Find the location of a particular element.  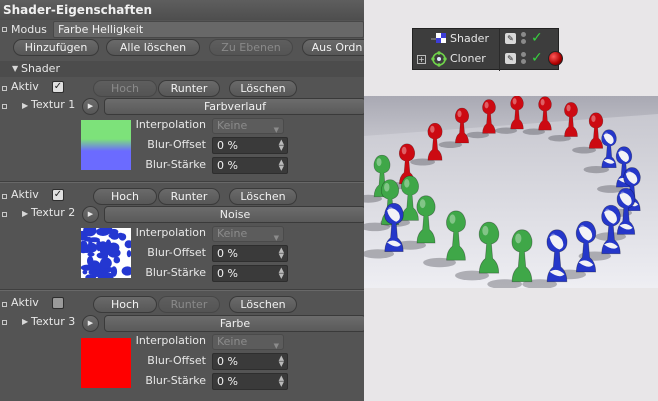

modus-row: Modus Farbe Helligkeit is located at coordinates (182, 30).